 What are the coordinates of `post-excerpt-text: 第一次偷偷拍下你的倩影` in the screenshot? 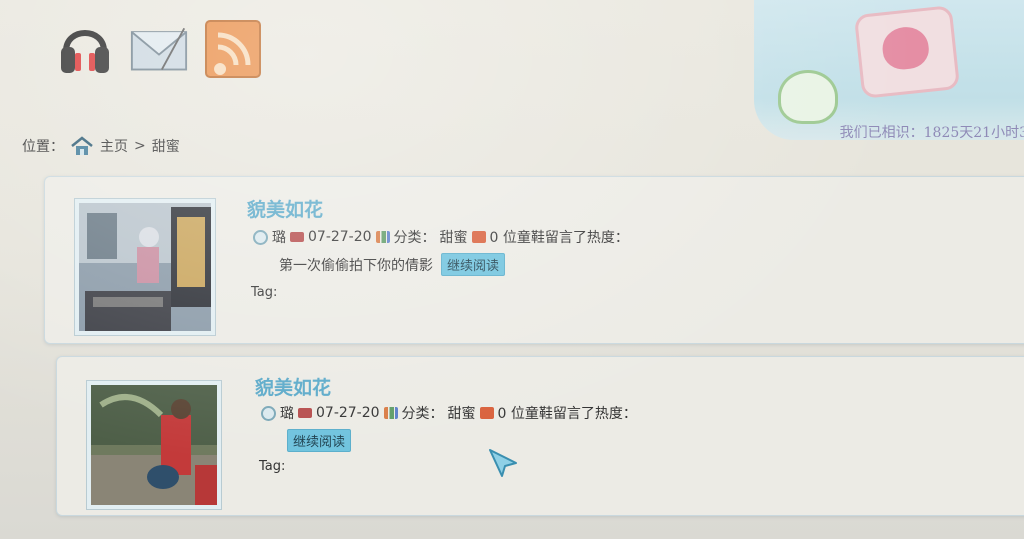 It's located at (356, 265).